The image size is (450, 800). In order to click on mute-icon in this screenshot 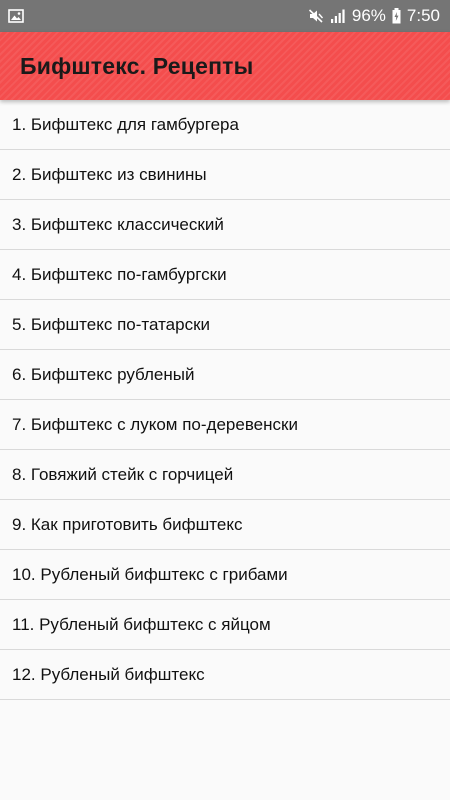, I will do `click(316, 16)`.